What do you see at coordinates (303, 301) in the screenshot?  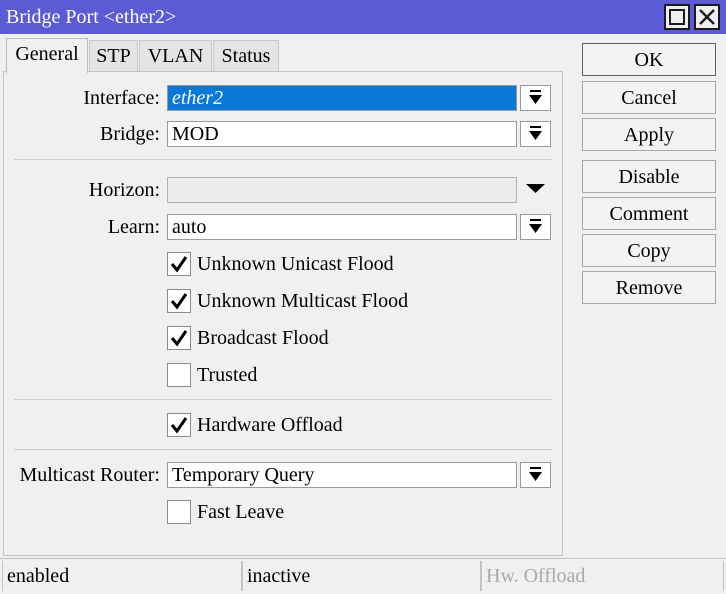 I see `unknown-multicast-flood-label: Unknown Multicast Flood` at bounding box center [303, 301].